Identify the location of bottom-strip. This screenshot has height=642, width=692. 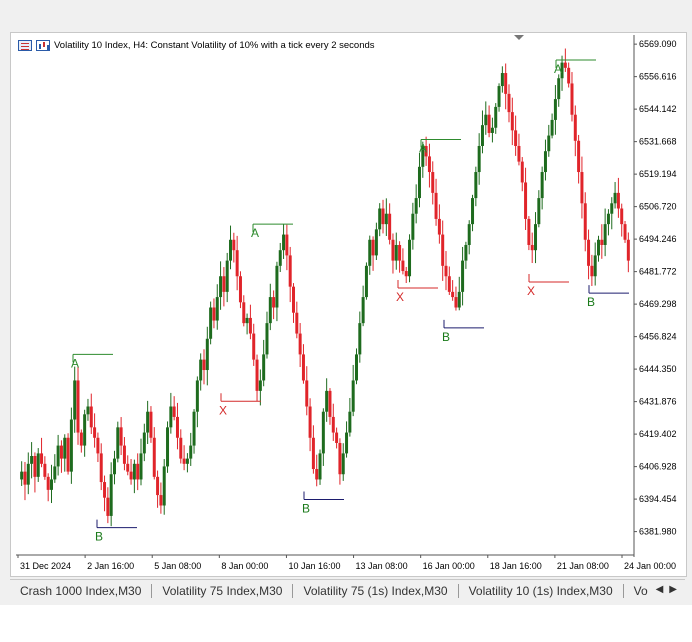
(346, 623).